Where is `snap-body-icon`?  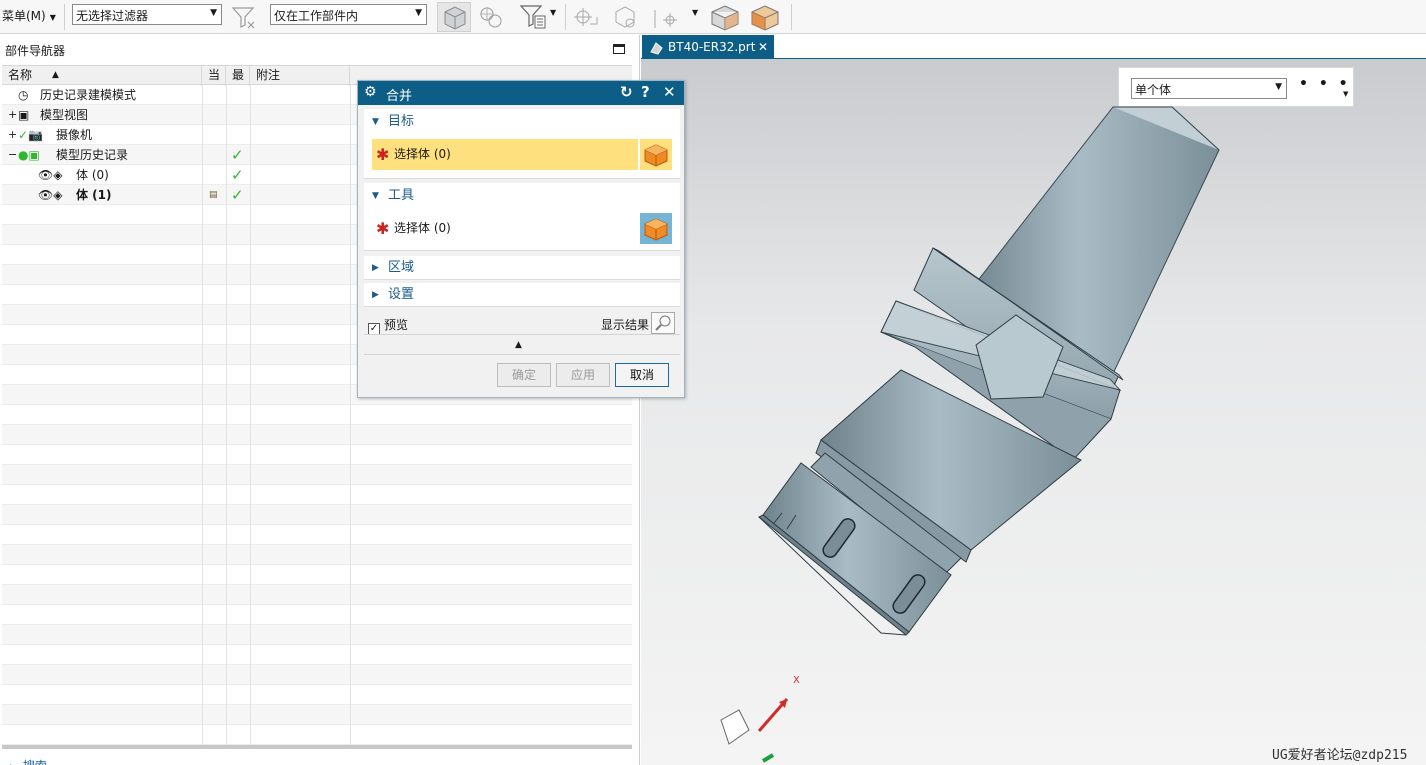 snap-body-icon is located at coordinates (625, 17).